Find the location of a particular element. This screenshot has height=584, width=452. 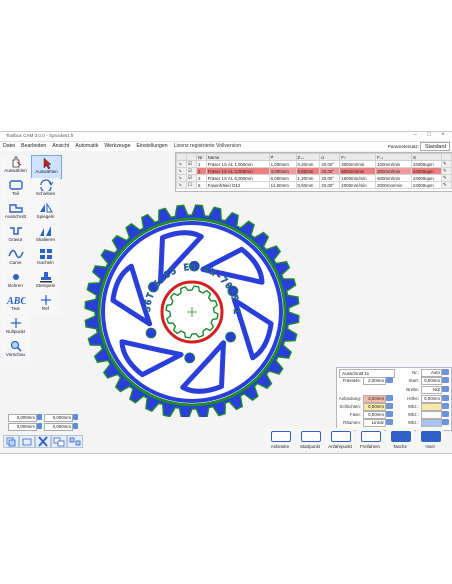

ungroup-button is located at coordinates (75, 441).